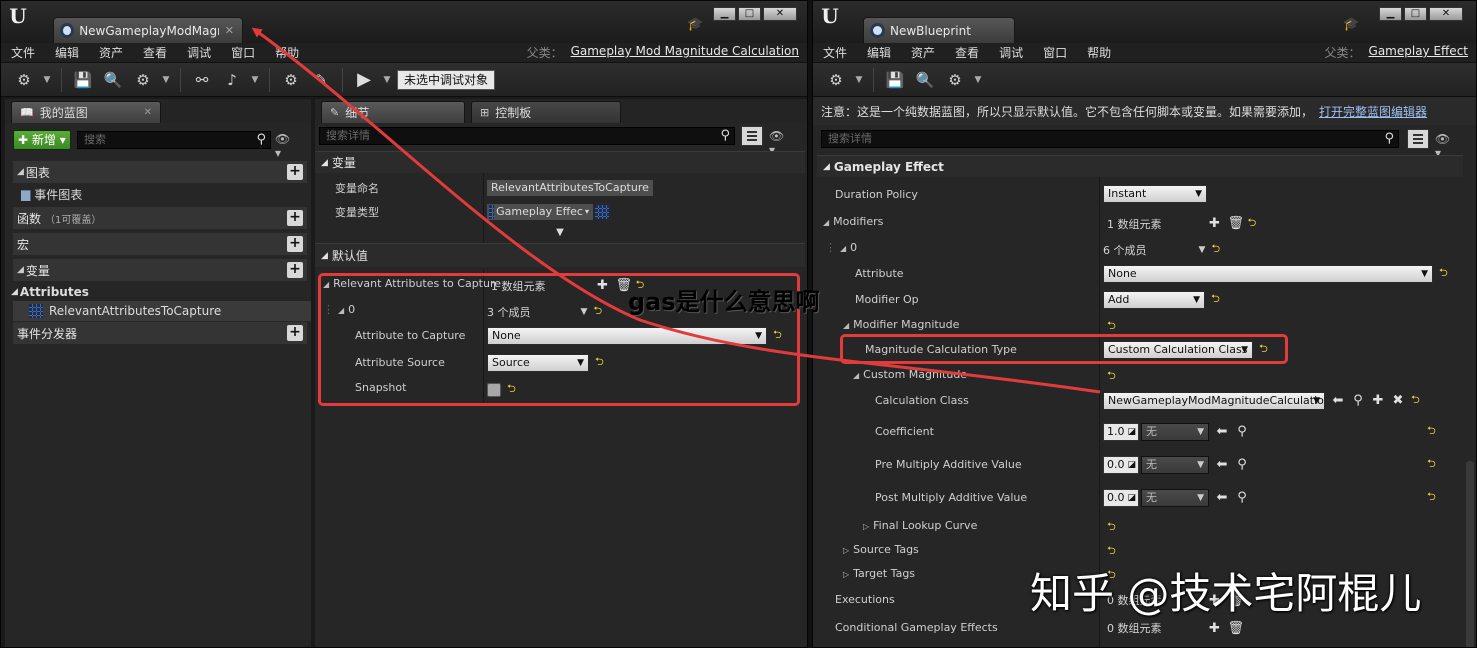 The image size is (1477, 648). Describe the element at coordinates (162, 311) in the screenshot. I see `variable-item-selected: RelevantAttributesToCapture` at that location.